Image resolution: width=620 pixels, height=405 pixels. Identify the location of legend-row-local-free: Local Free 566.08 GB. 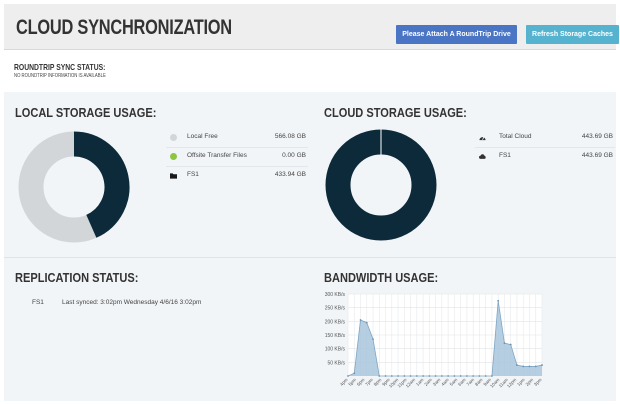
(238, 137).